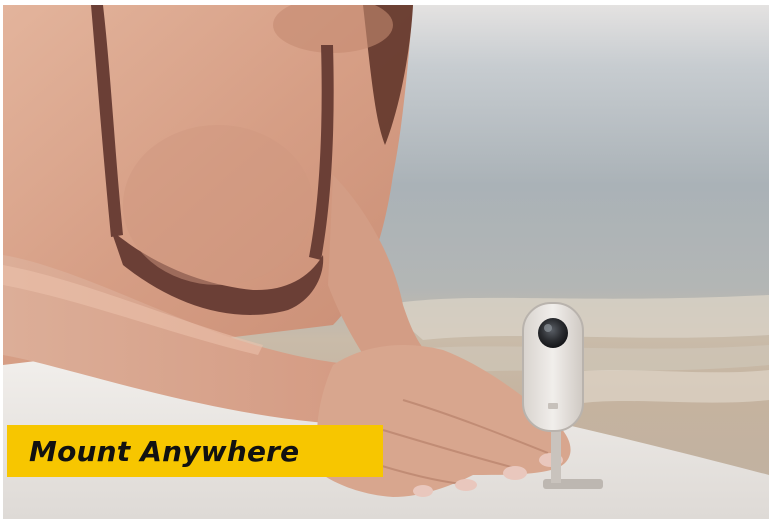 The image size is (772, 522). I want to click on caption-banner: Mount Anywhere, so click(195, 451).